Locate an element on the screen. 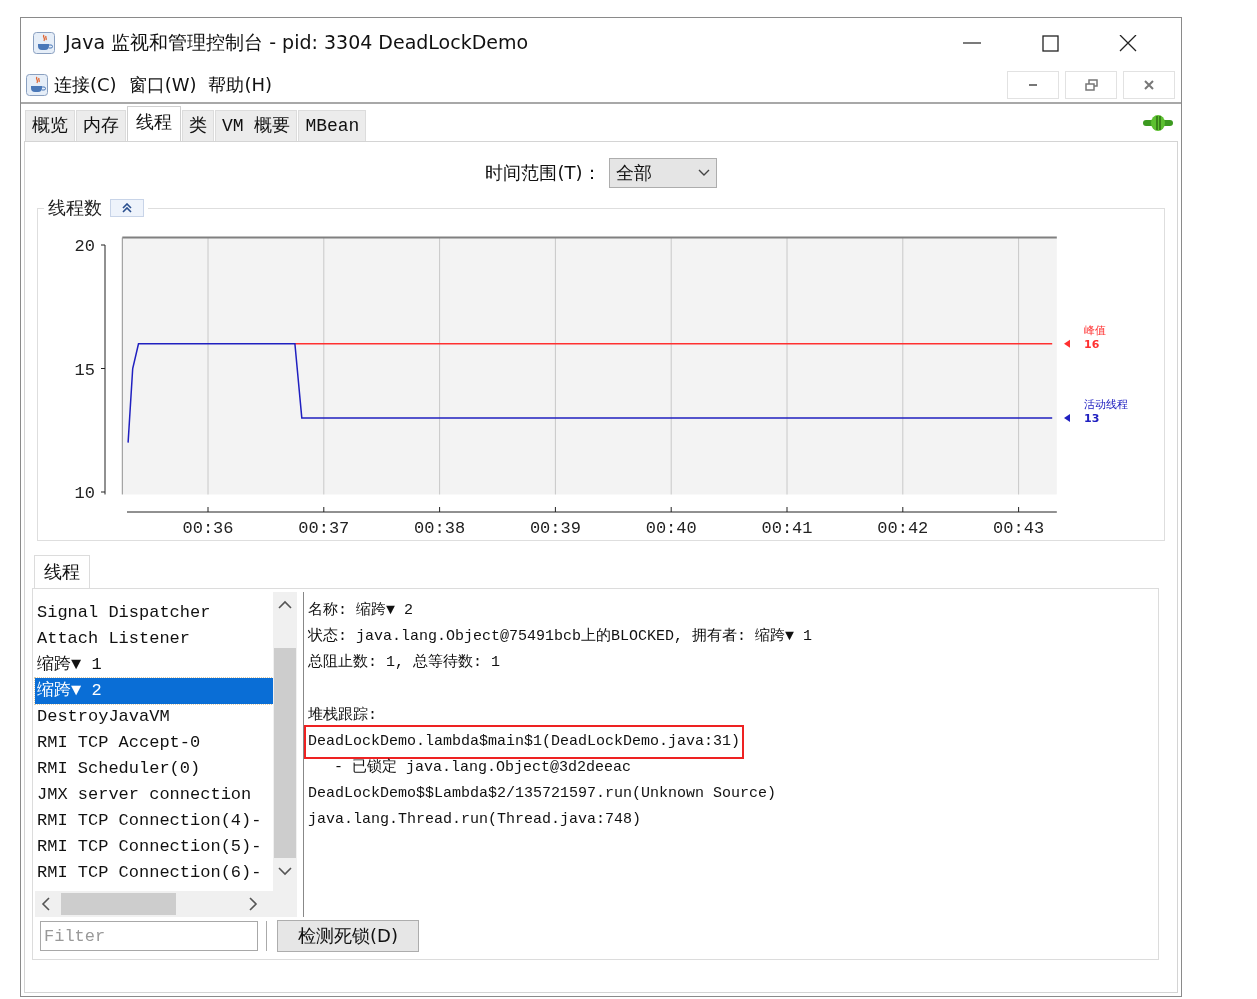 The image size is (1257, 999). tick-label: 20 is located at coordinates (84, 246).